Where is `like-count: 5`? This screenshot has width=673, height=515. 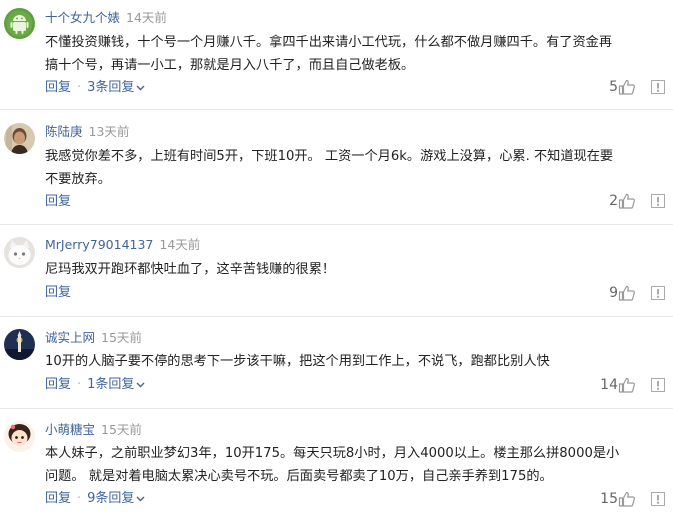 like-count: 5 is located at coordinates (613, 87).